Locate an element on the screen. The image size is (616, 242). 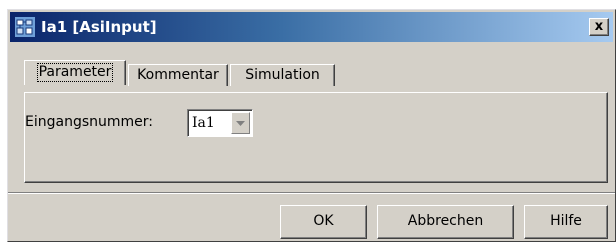
tab-kommentar-label: Kommentar is located at coordinates (178, 75).